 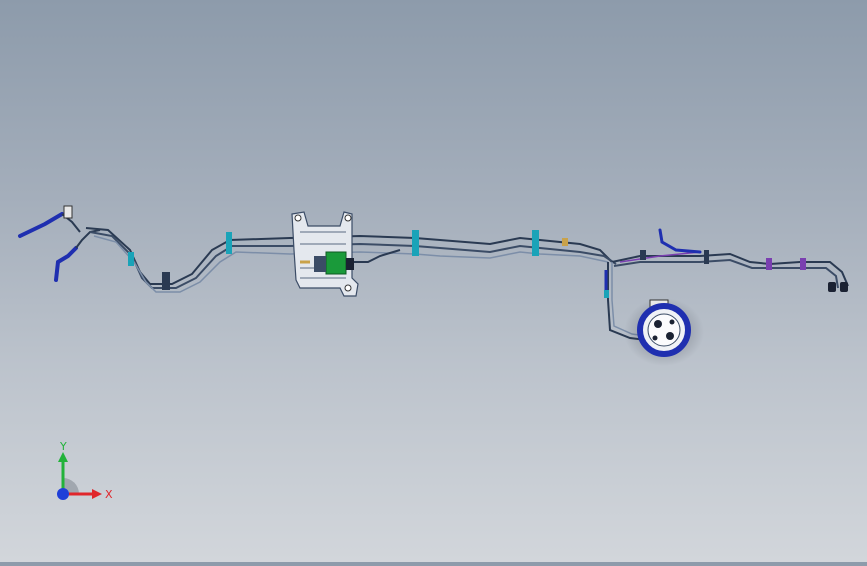 What do you see at coordinates (97, 494) in the screenshot?
I see `x-axis-arrowhead` at bounding box center [97, 494].